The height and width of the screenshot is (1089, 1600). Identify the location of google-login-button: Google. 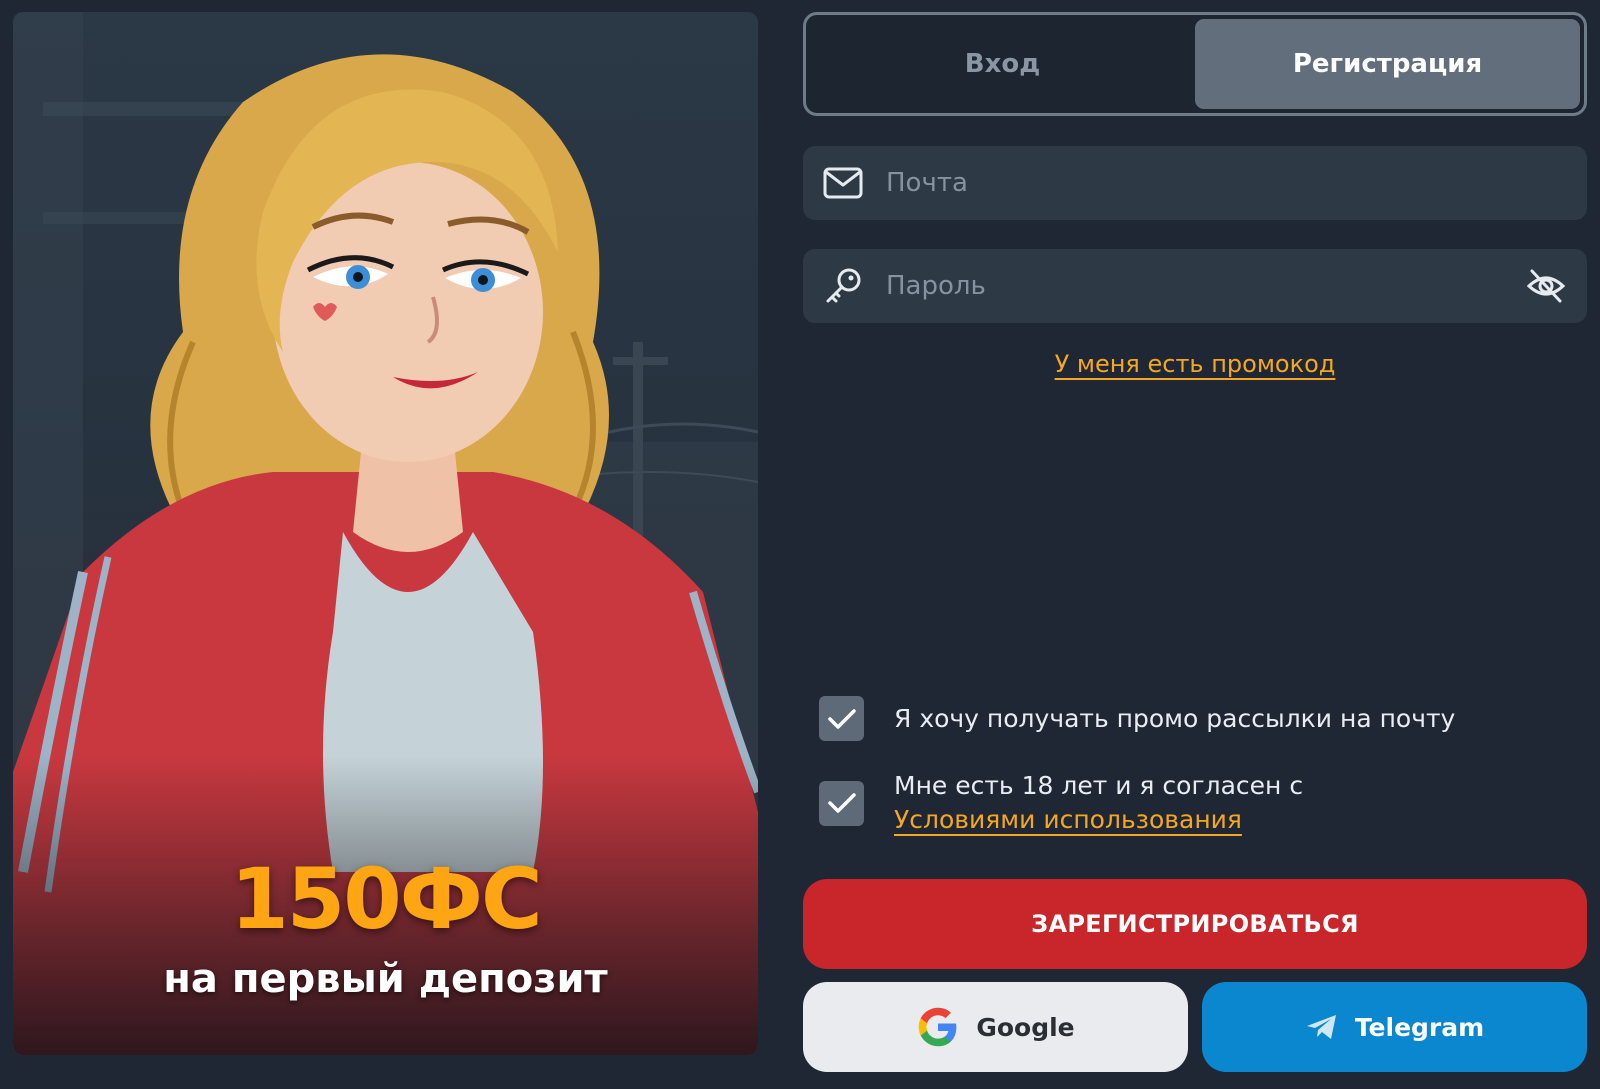
(995, 1027).